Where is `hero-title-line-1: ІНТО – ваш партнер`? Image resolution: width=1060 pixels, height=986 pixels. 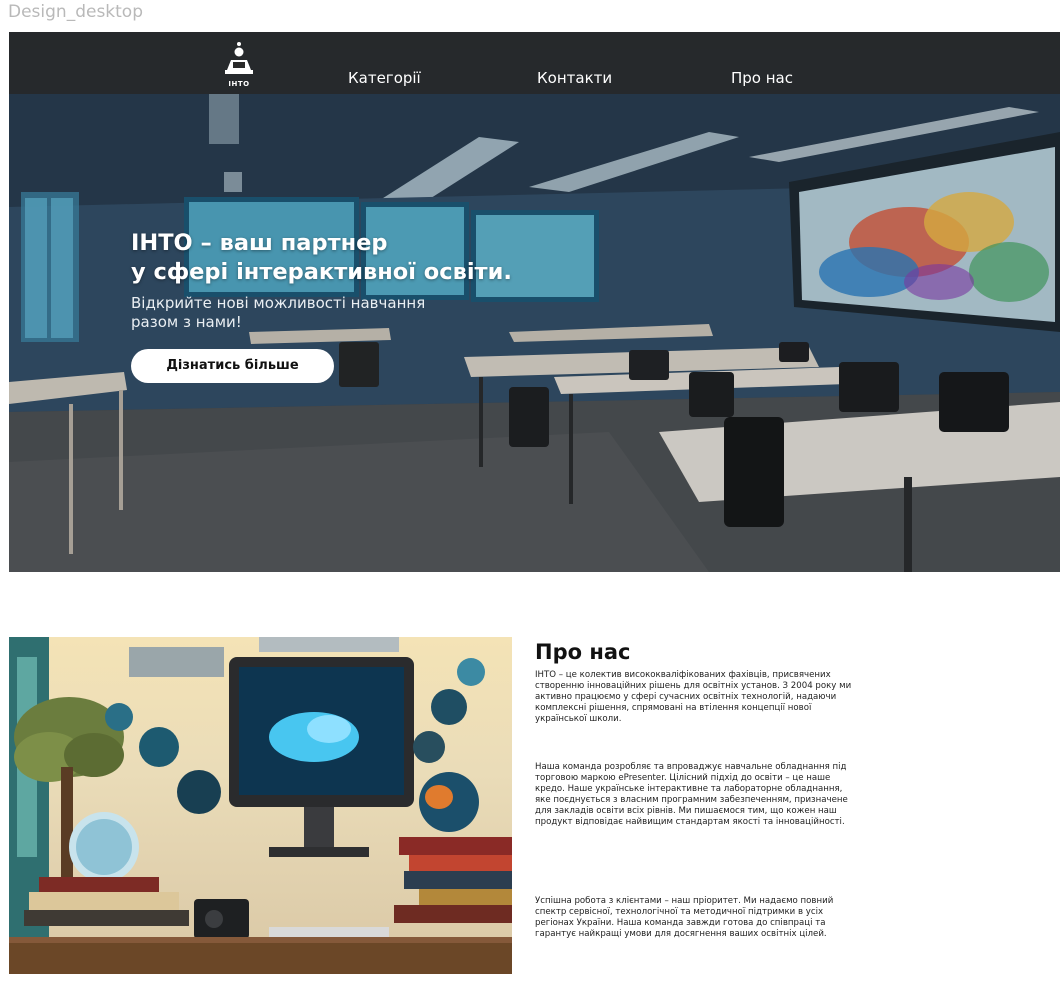
hero-title-line-1: ІНТО – ваш партнер is located at coordinates (259, 243).